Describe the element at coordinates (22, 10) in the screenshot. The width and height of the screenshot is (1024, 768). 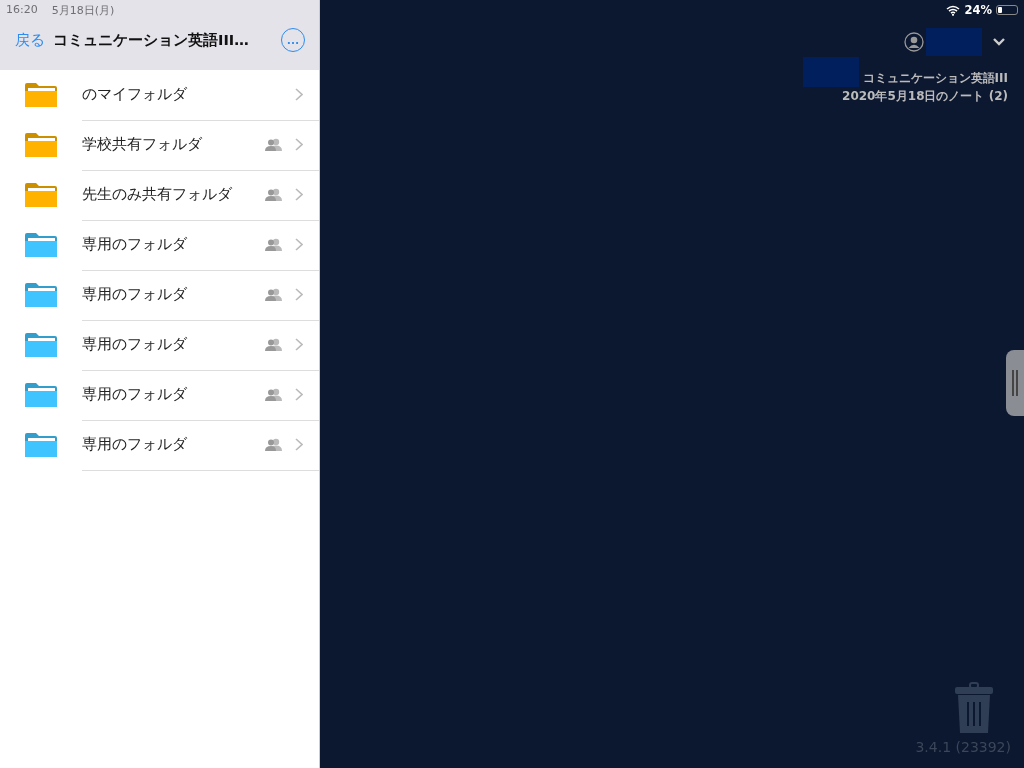
I see `status-time: 16:20` at that location.